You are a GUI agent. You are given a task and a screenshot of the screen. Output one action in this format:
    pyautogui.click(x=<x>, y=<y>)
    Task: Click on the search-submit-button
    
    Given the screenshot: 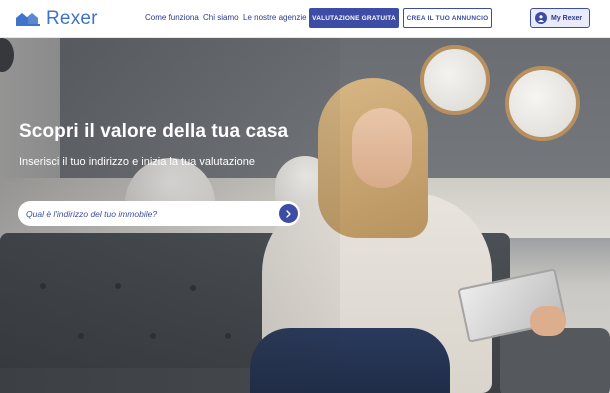 What is the action you would take?
    pyautogui.click(x=288, y=213)
    